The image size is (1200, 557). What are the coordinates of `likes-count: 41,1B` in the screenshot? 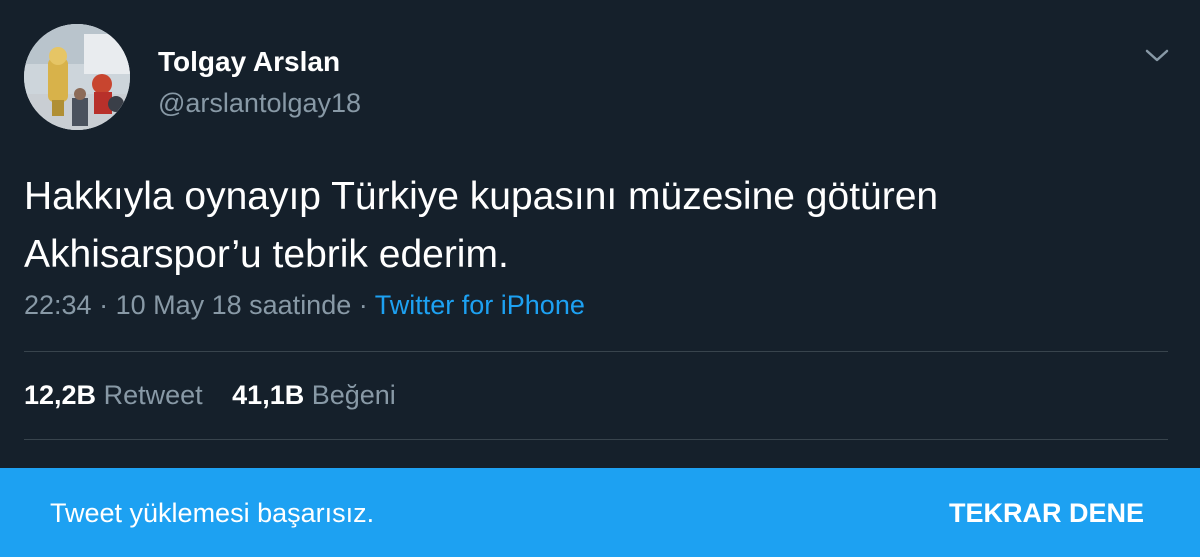 It's located at (268, 395).